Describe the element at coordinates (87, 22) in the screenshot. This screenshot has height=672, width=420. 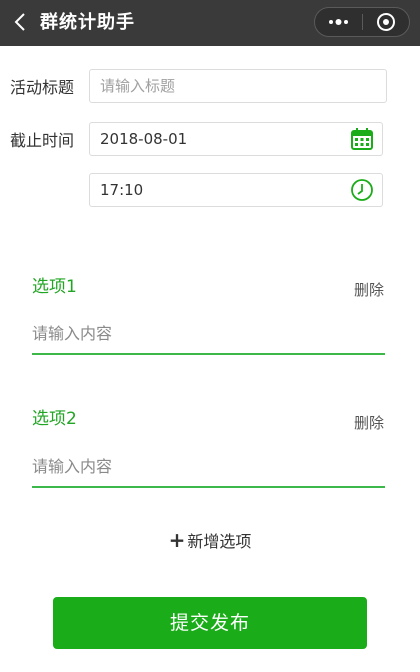
I see `app-title: 群统计助手` at that location.